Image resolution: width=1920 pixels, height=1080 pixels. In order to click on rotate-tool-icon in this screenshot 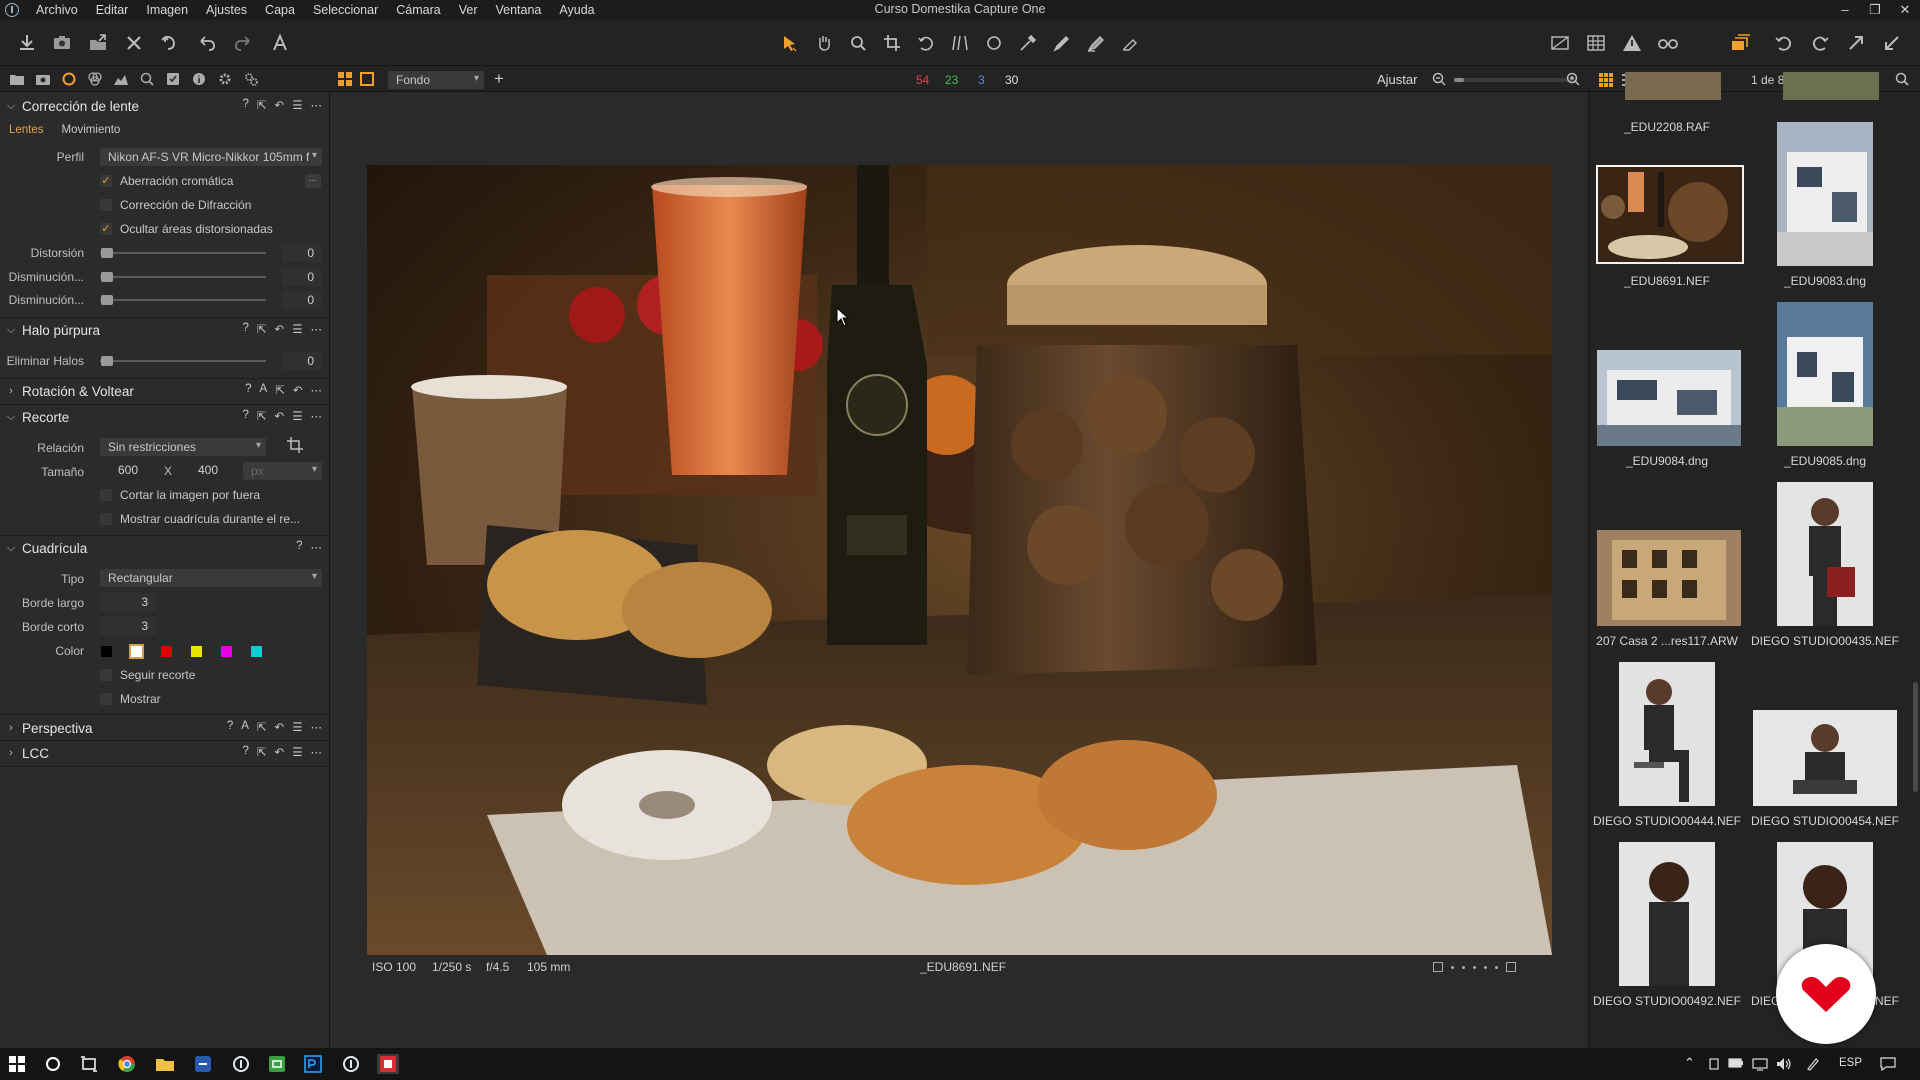, I will do `click(926, 43)`.